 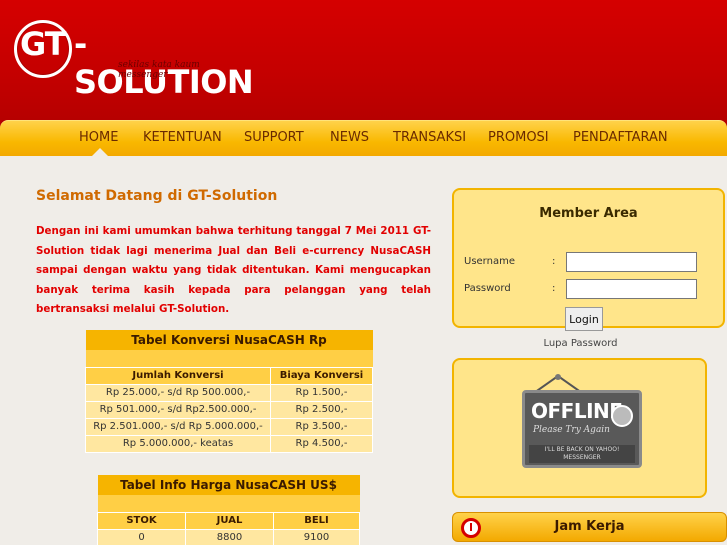 What do you see at coordinates (229, 536) in the screenshot?
I see `table-cell: 8800` at bounding box center [229, 536].